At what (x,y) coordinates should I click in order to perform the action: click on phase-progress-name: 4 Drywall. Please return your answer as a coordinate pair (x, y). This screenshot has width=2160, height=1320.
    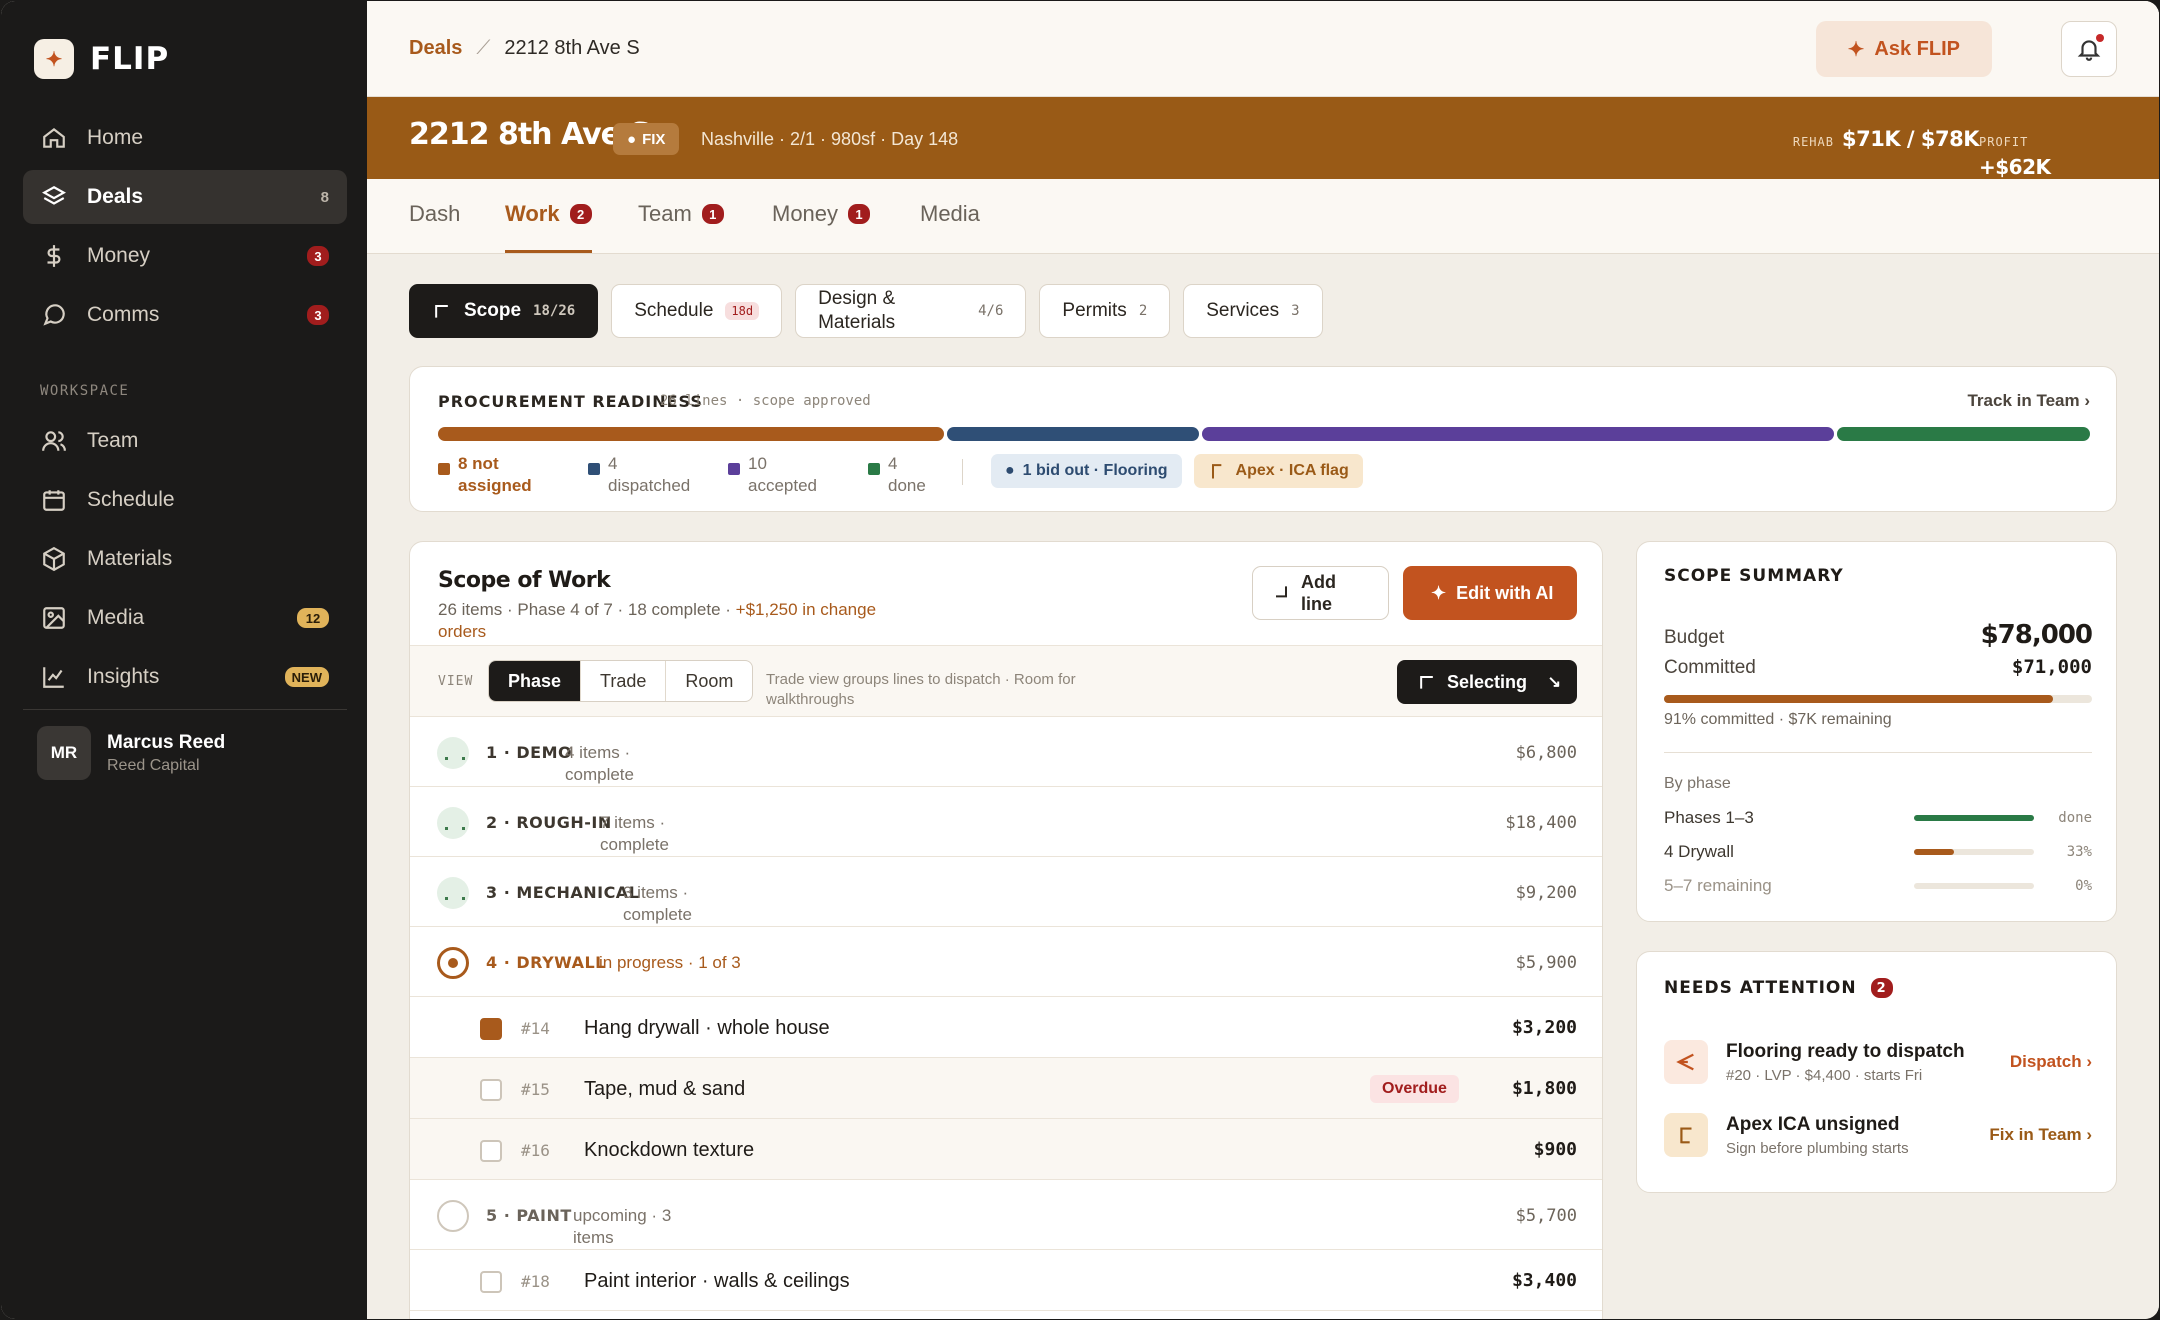
    Looking at the image, I should click on (1699, 851).